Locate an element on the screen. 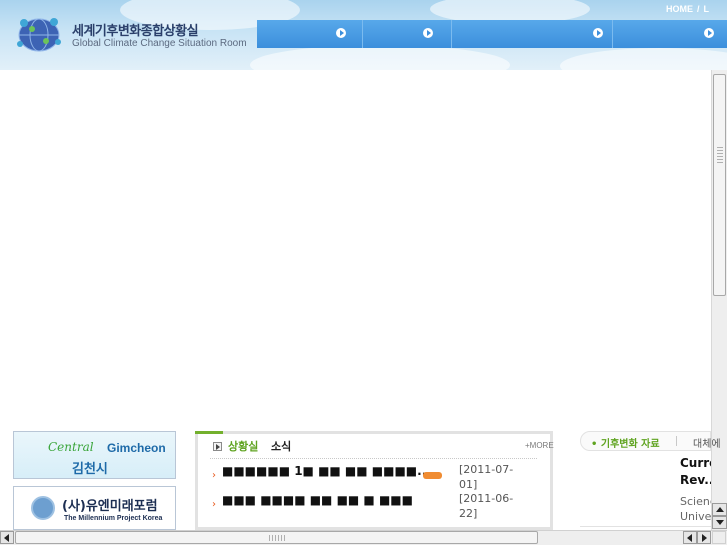 The image size is (727, 545). scroll-right-button is located at coordinates (704, 537).